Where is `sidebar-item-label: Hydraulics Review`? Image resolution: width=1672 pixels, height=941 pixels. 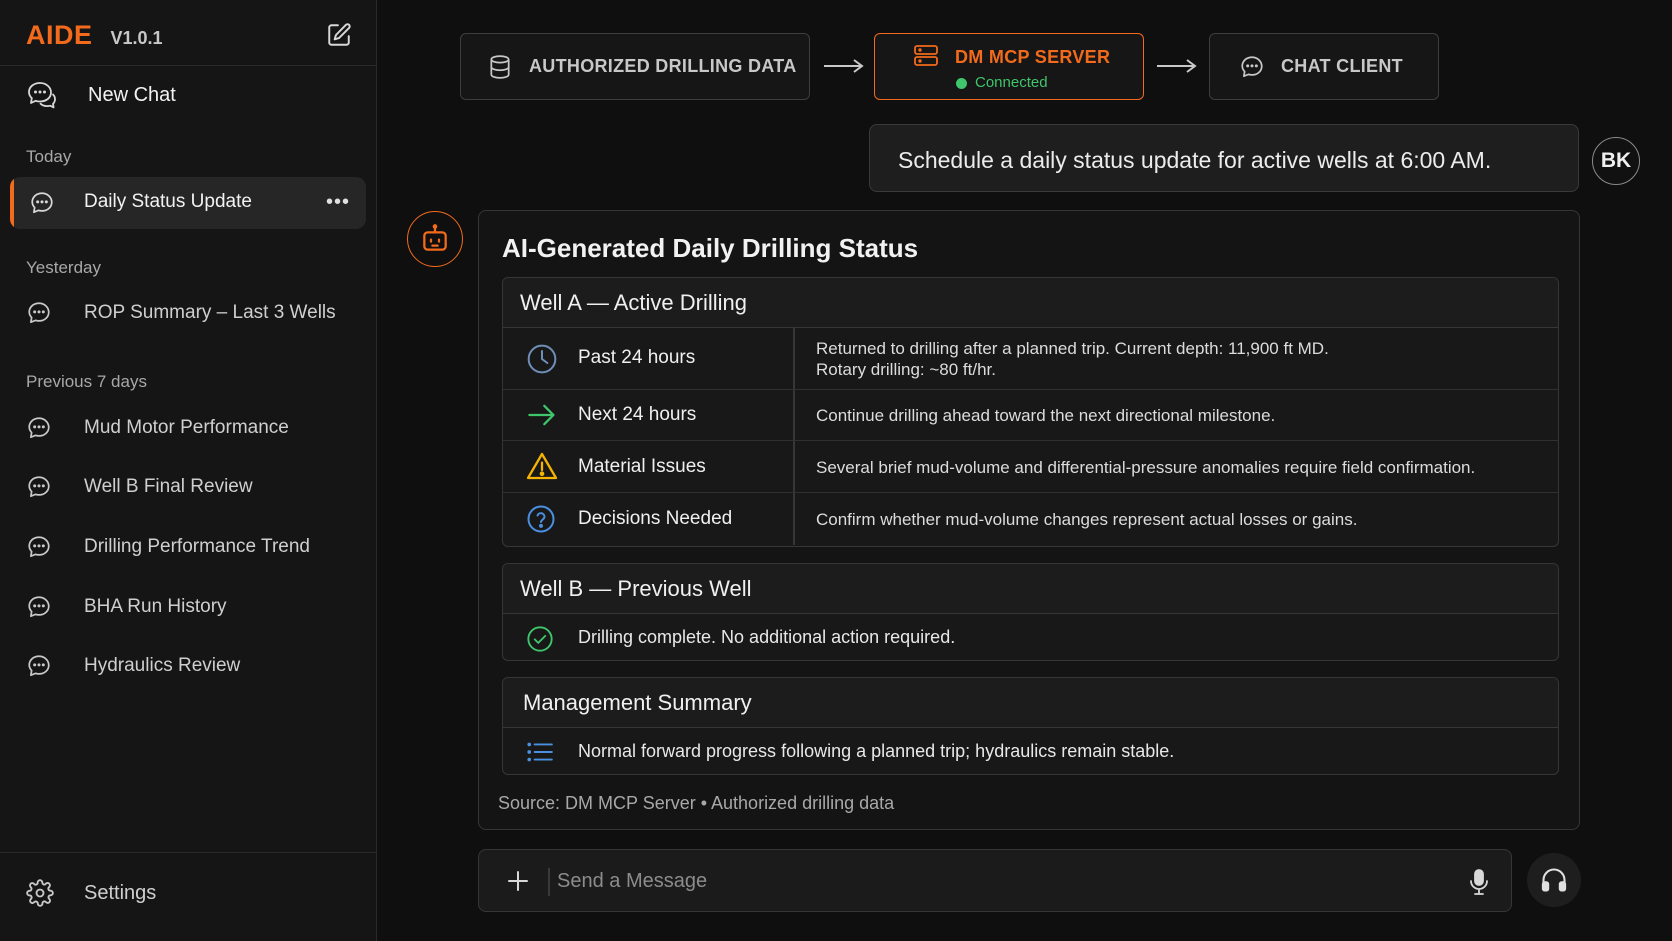 sidebar-item-label: Hydraulics Review is located at coordinates (162, 665).